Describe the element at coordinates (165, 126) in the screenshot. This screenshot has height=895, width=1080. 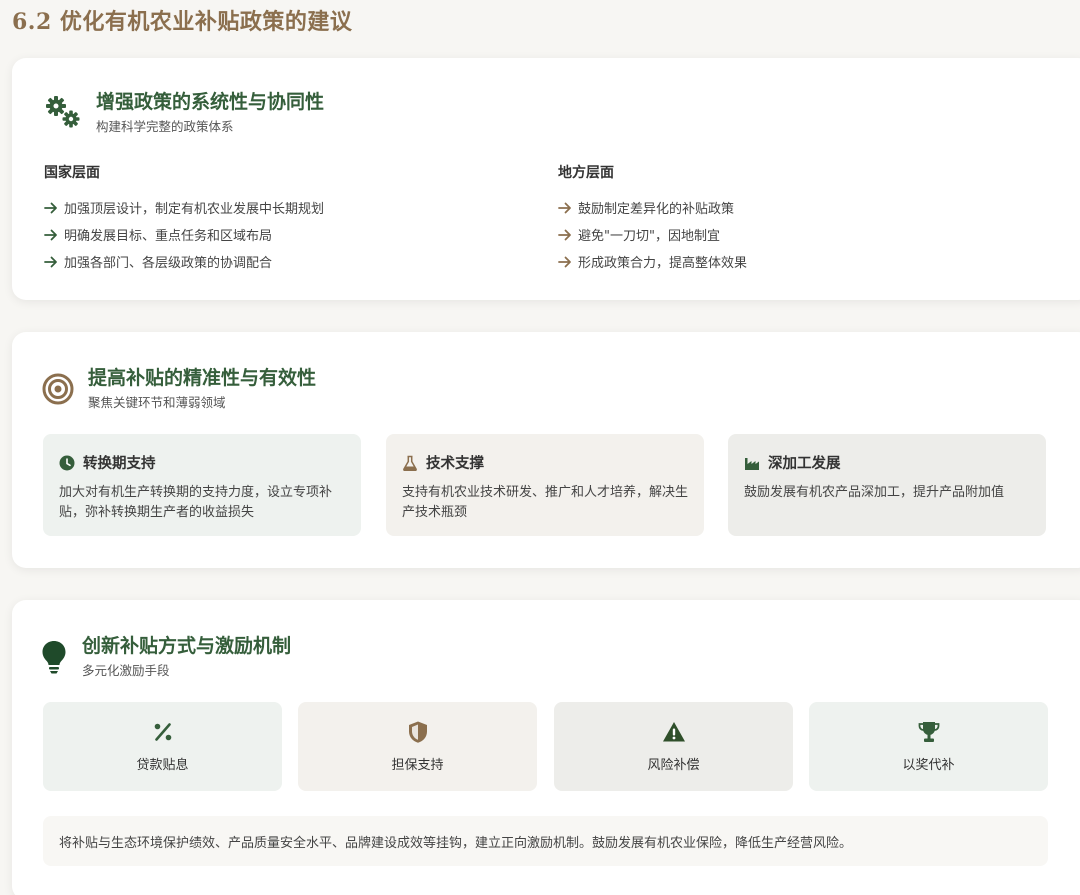
I see `section-subtitle: 构建科学完整的政策体系` at that location.